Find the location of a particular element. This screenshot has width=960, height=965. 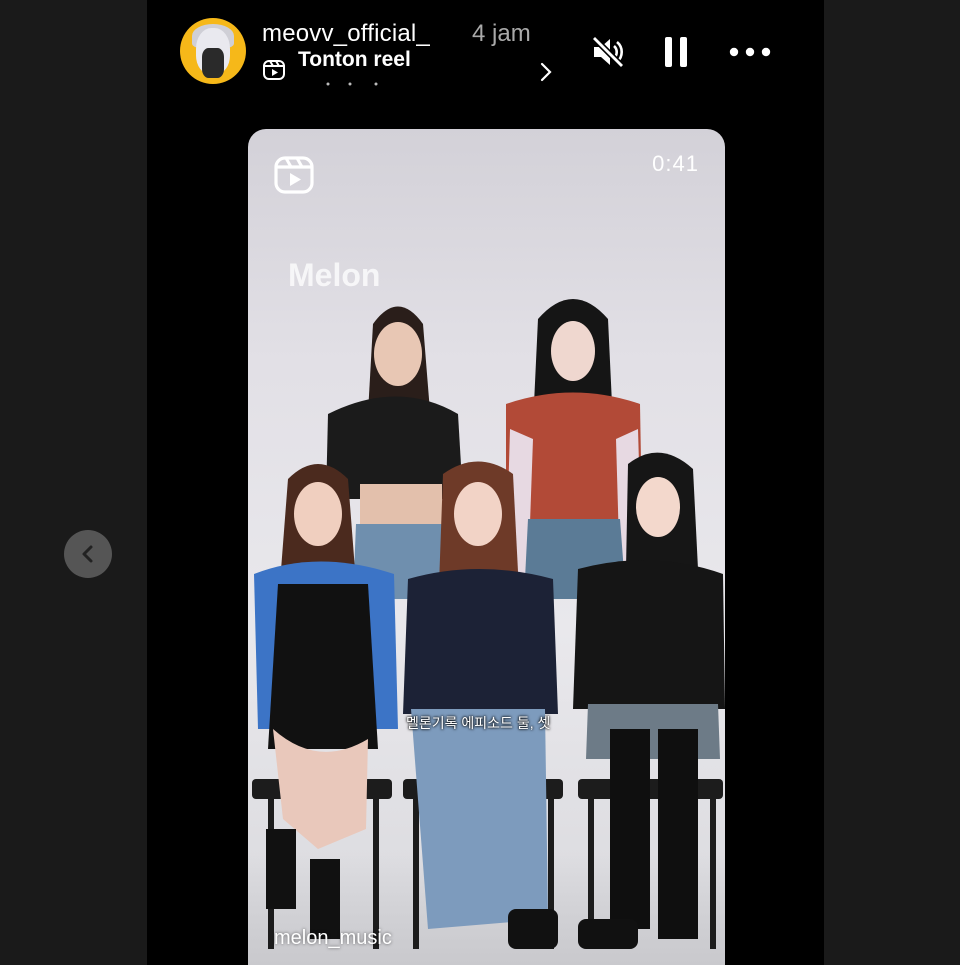

reel-author-link: melon_music is located at coordinates (333, 938).